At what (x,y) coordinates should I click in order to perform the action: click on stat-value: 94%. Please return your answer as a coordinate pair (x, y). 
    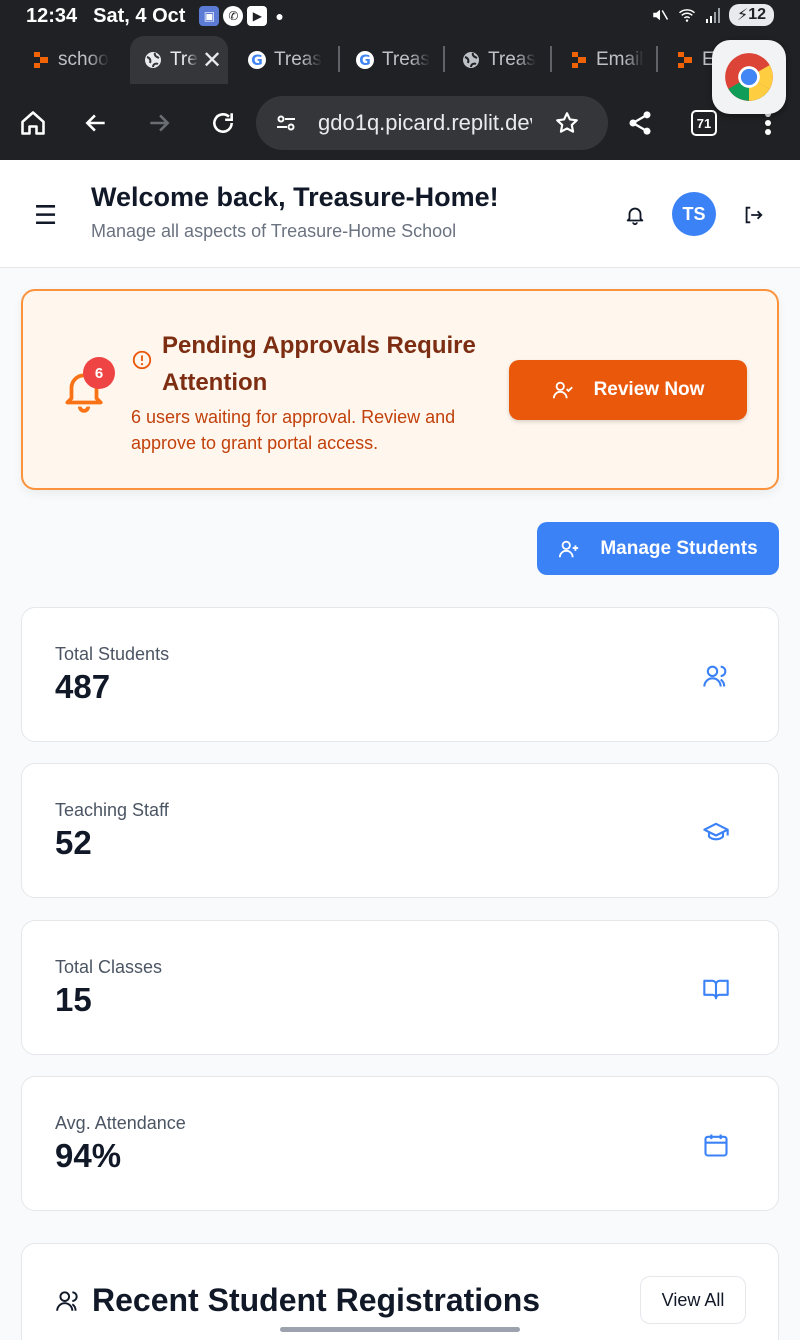
    Looking at the image, I should click on (88, 1155).